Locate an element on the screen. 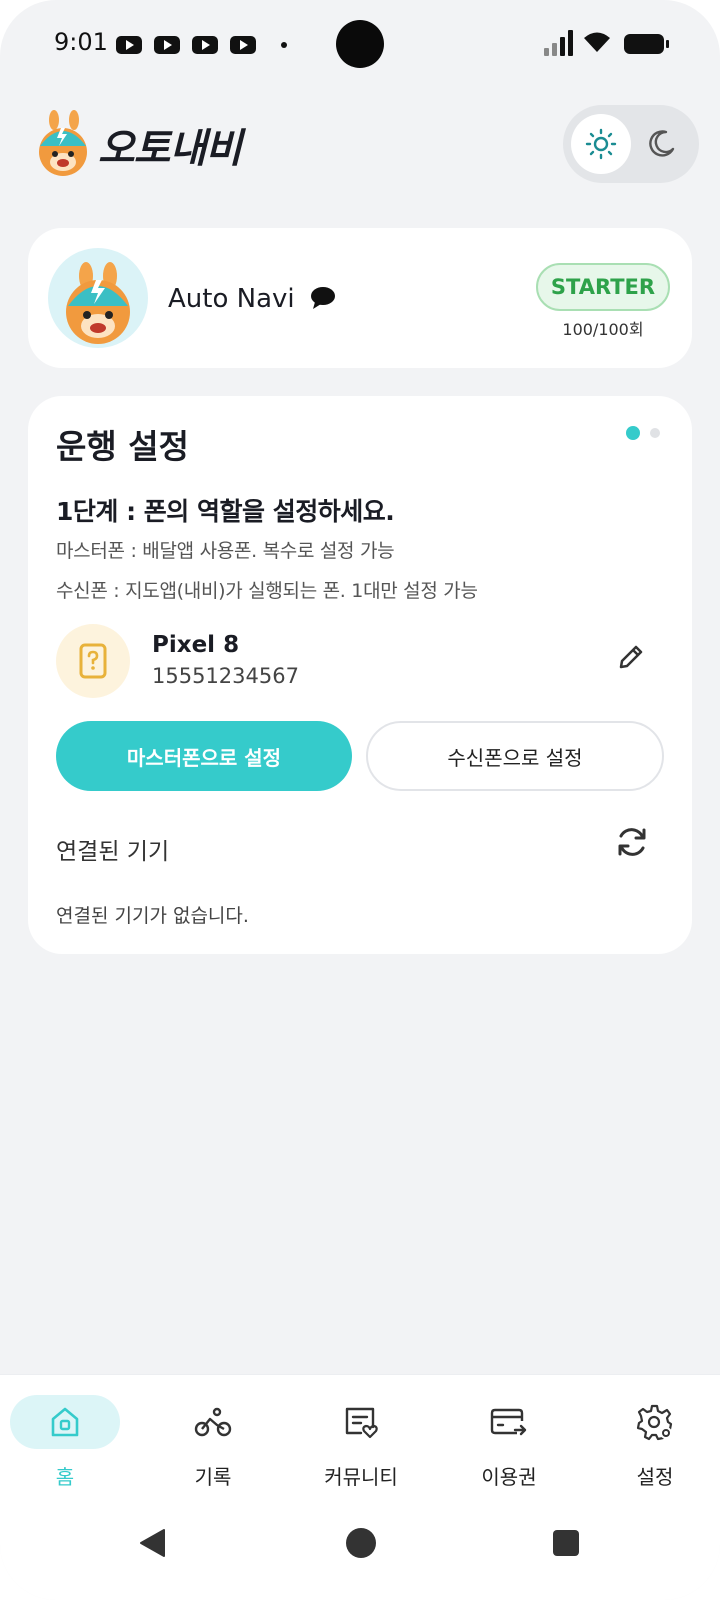 The width and height of the screenshot is (720, 1600). home-icon is located at coordinates (65, 1422).